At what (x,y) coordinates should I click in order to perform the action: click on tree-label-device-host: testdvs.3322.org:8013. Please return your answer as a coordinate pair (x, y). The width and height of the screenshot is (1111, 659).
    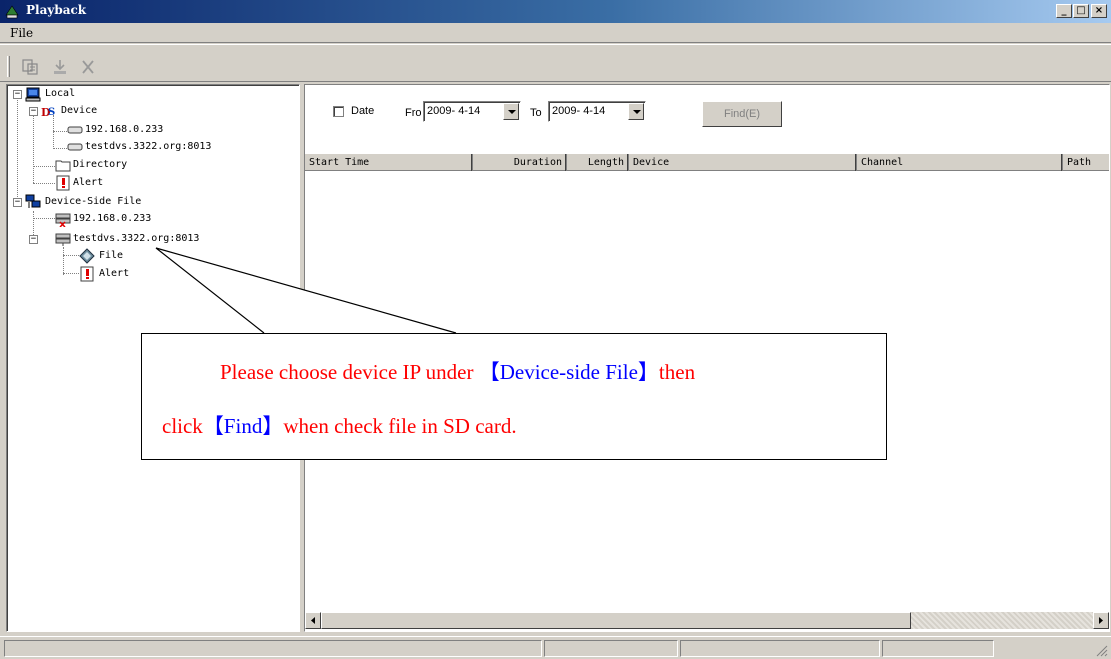
    Looking at the image, I should click on (148, 146).